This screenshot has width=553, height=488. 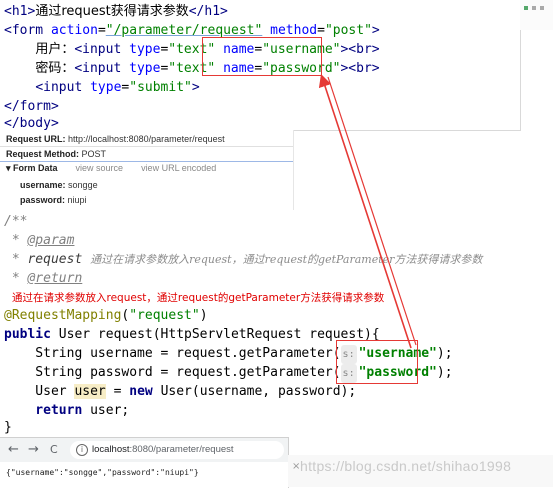 What do you see at coordinates (146, 139) in the screenshot?
I see `request-url-value: http://localhost:8080/parameter/request` at bounding box center [146, 139].